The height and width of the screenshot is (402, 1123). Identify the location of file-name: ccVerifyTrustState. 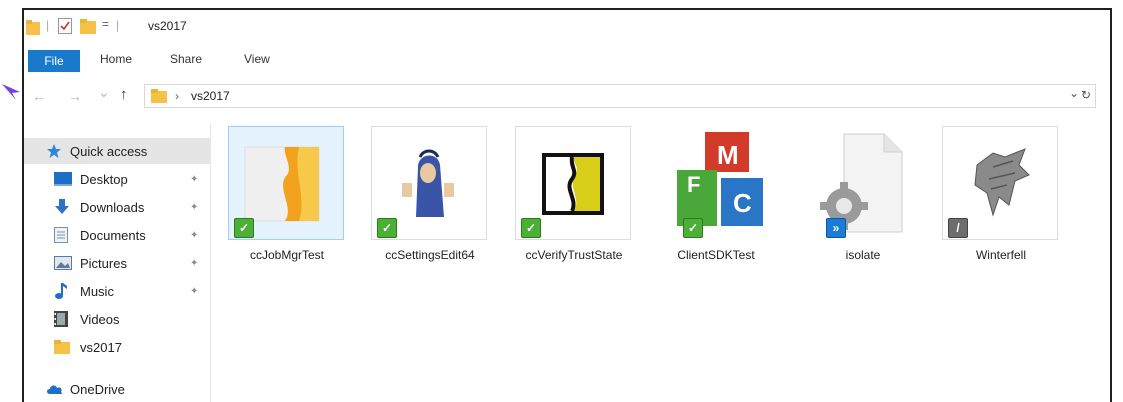
(574, 255).